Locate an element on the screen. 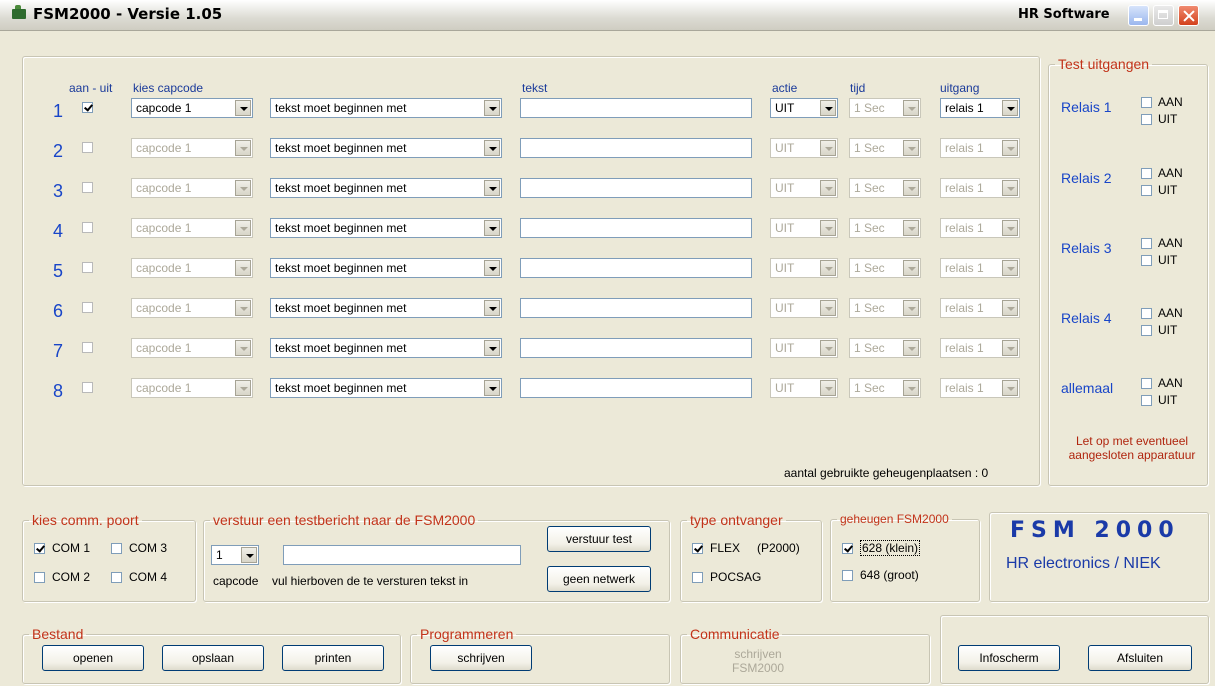  save-button: opslaan is located at coordinates (213, 658).